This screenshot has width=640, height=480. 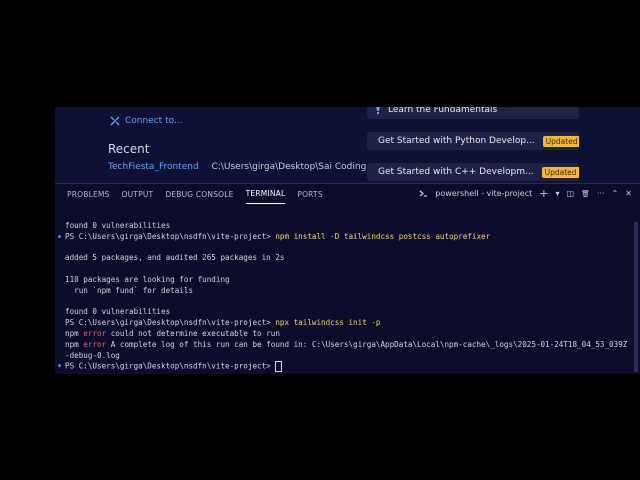 I want to click on terminal-line: -debug-0.log, so click(x=350, y=356).